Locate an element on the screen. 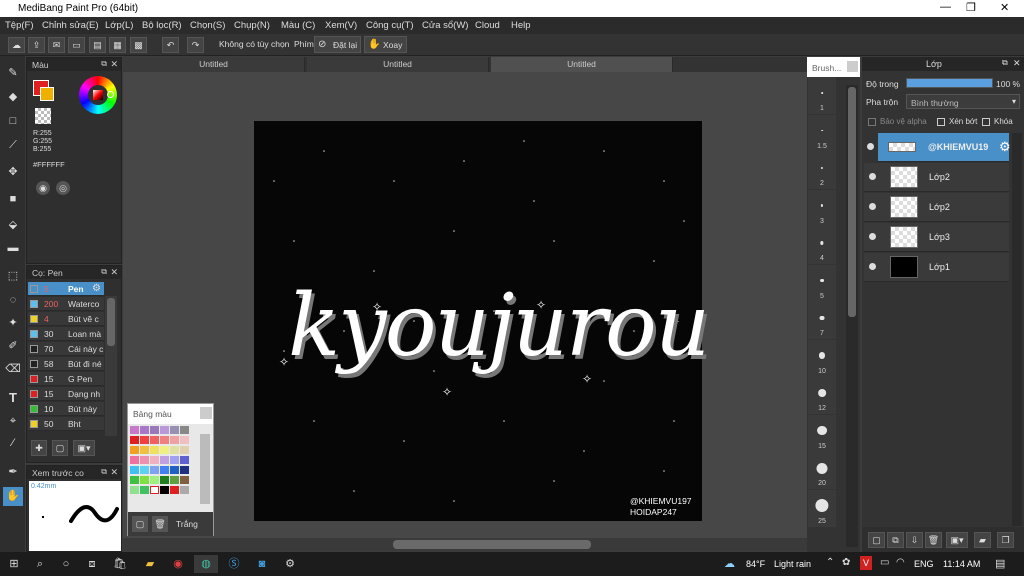  lock-checkbox is located at coordinates (986, 122).